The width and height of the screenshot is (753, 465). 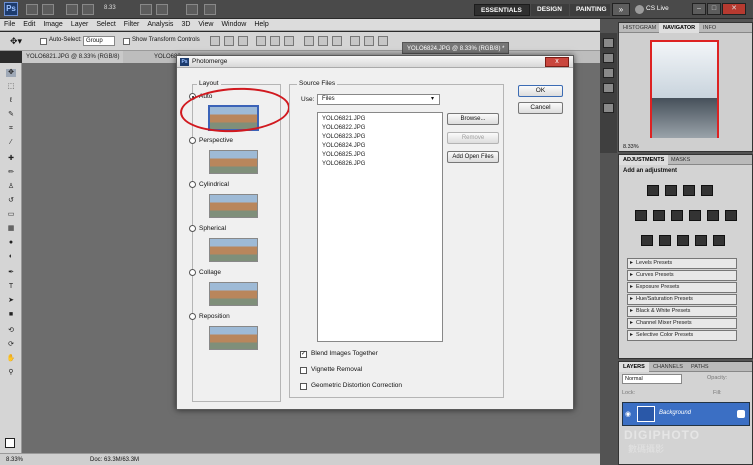 I want to click on menu-analysis: Analysis, so click(x=160, y=25).